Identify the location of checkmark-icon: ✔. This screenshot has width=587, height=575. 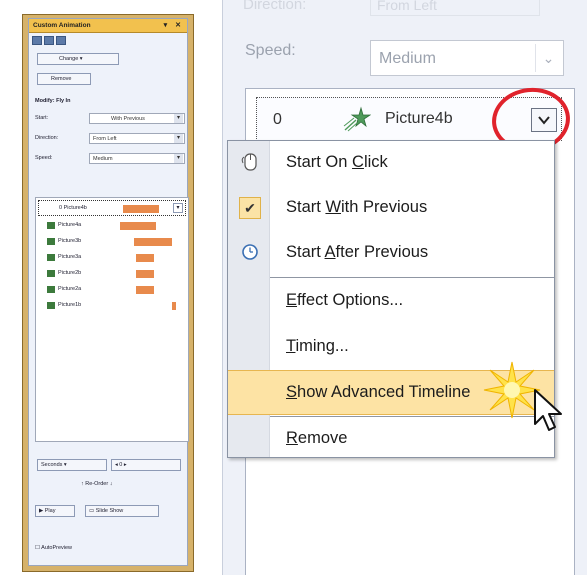
(250, 208).